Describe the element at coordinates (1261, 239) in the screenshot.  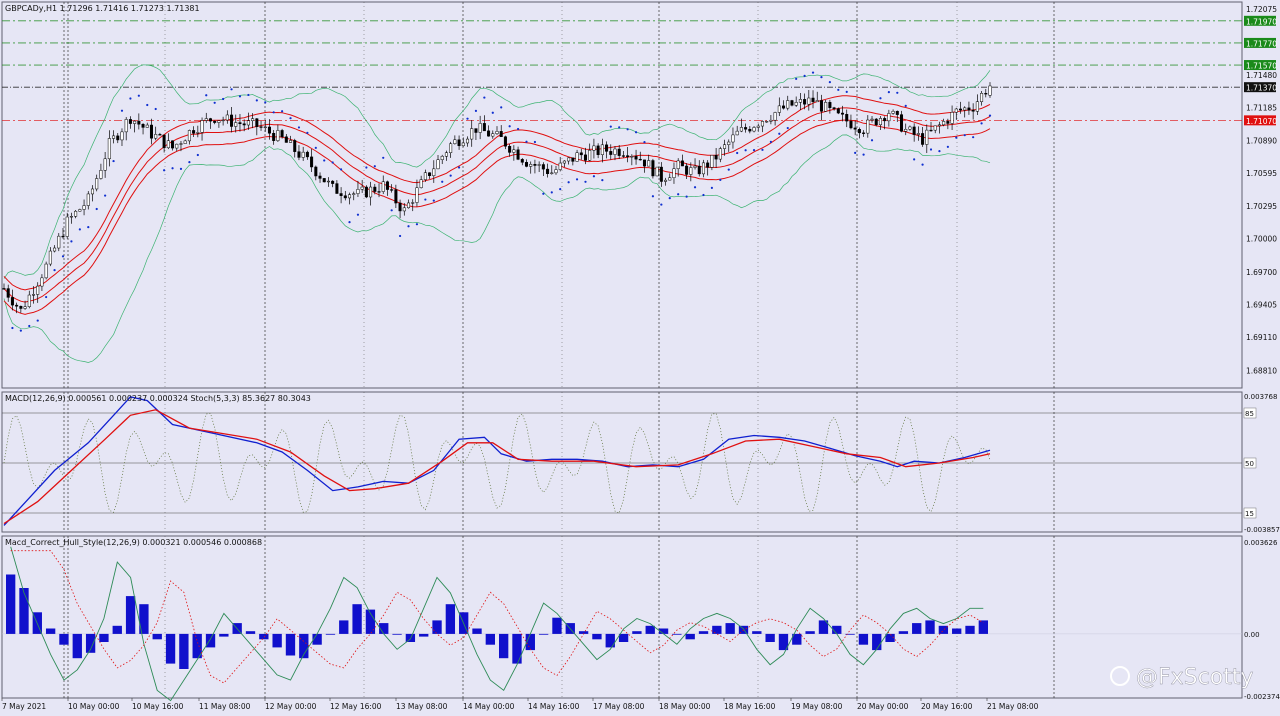
I see `price-tick-label: 1.70000` at that location.